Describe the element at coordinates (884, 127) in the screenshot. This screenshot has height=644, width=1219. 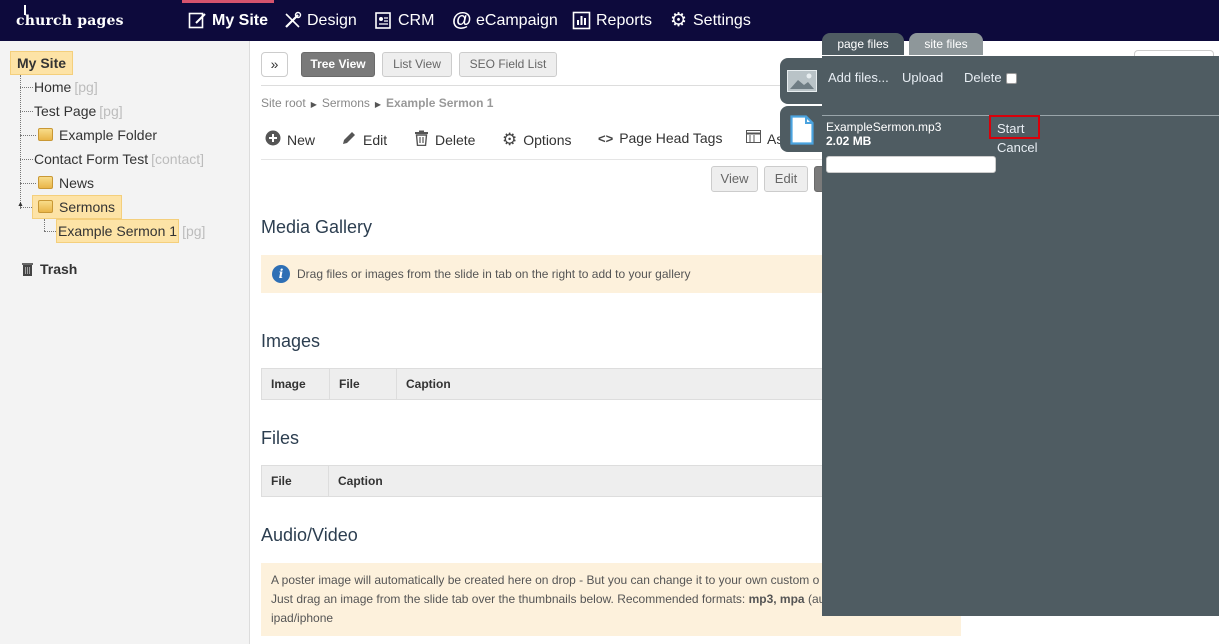
I see `file-name: ExampleSermon.mp3` at that location.